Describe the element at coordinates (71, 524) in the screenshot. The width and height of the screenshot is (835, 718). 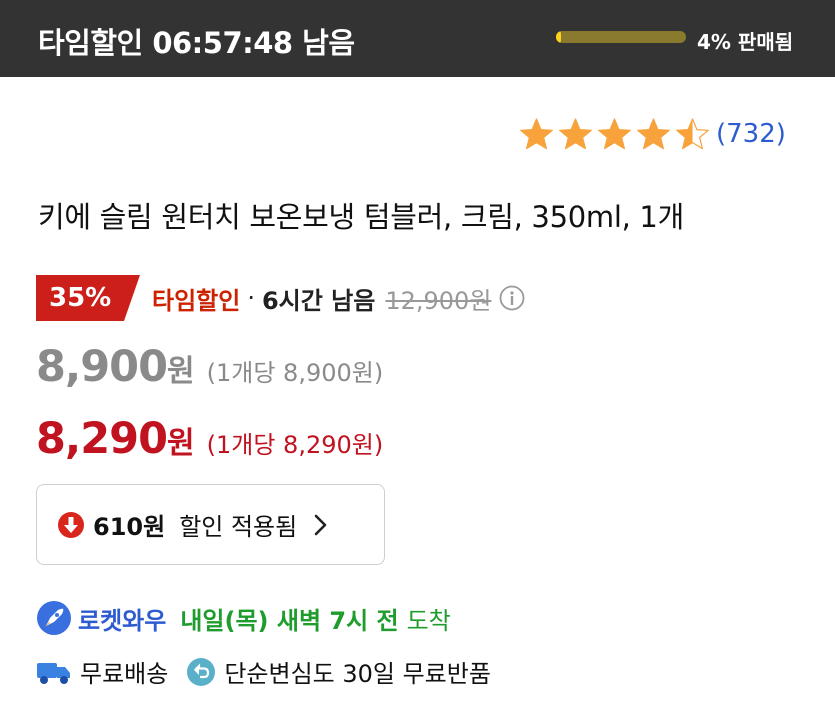
I see `arrow-down-circle-icon` at that location.